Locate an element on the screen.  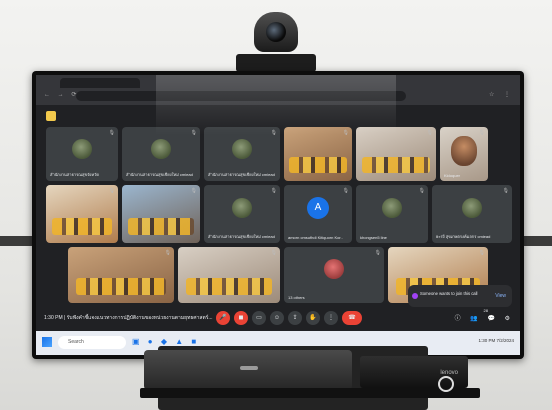
participant-name: khongsen5 line is located at coordinates (373, 237).